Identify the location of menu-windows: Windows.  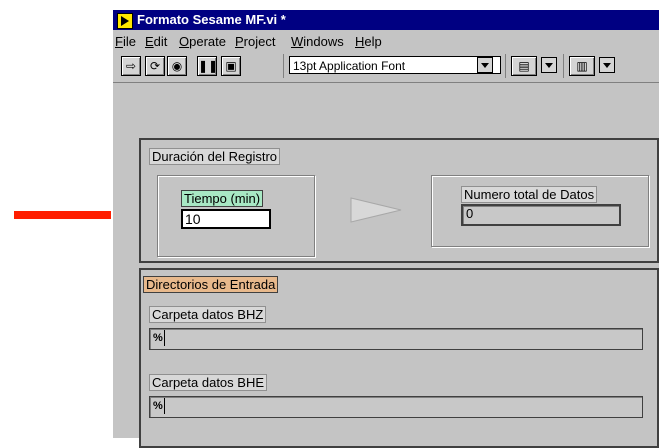
(317, 42).